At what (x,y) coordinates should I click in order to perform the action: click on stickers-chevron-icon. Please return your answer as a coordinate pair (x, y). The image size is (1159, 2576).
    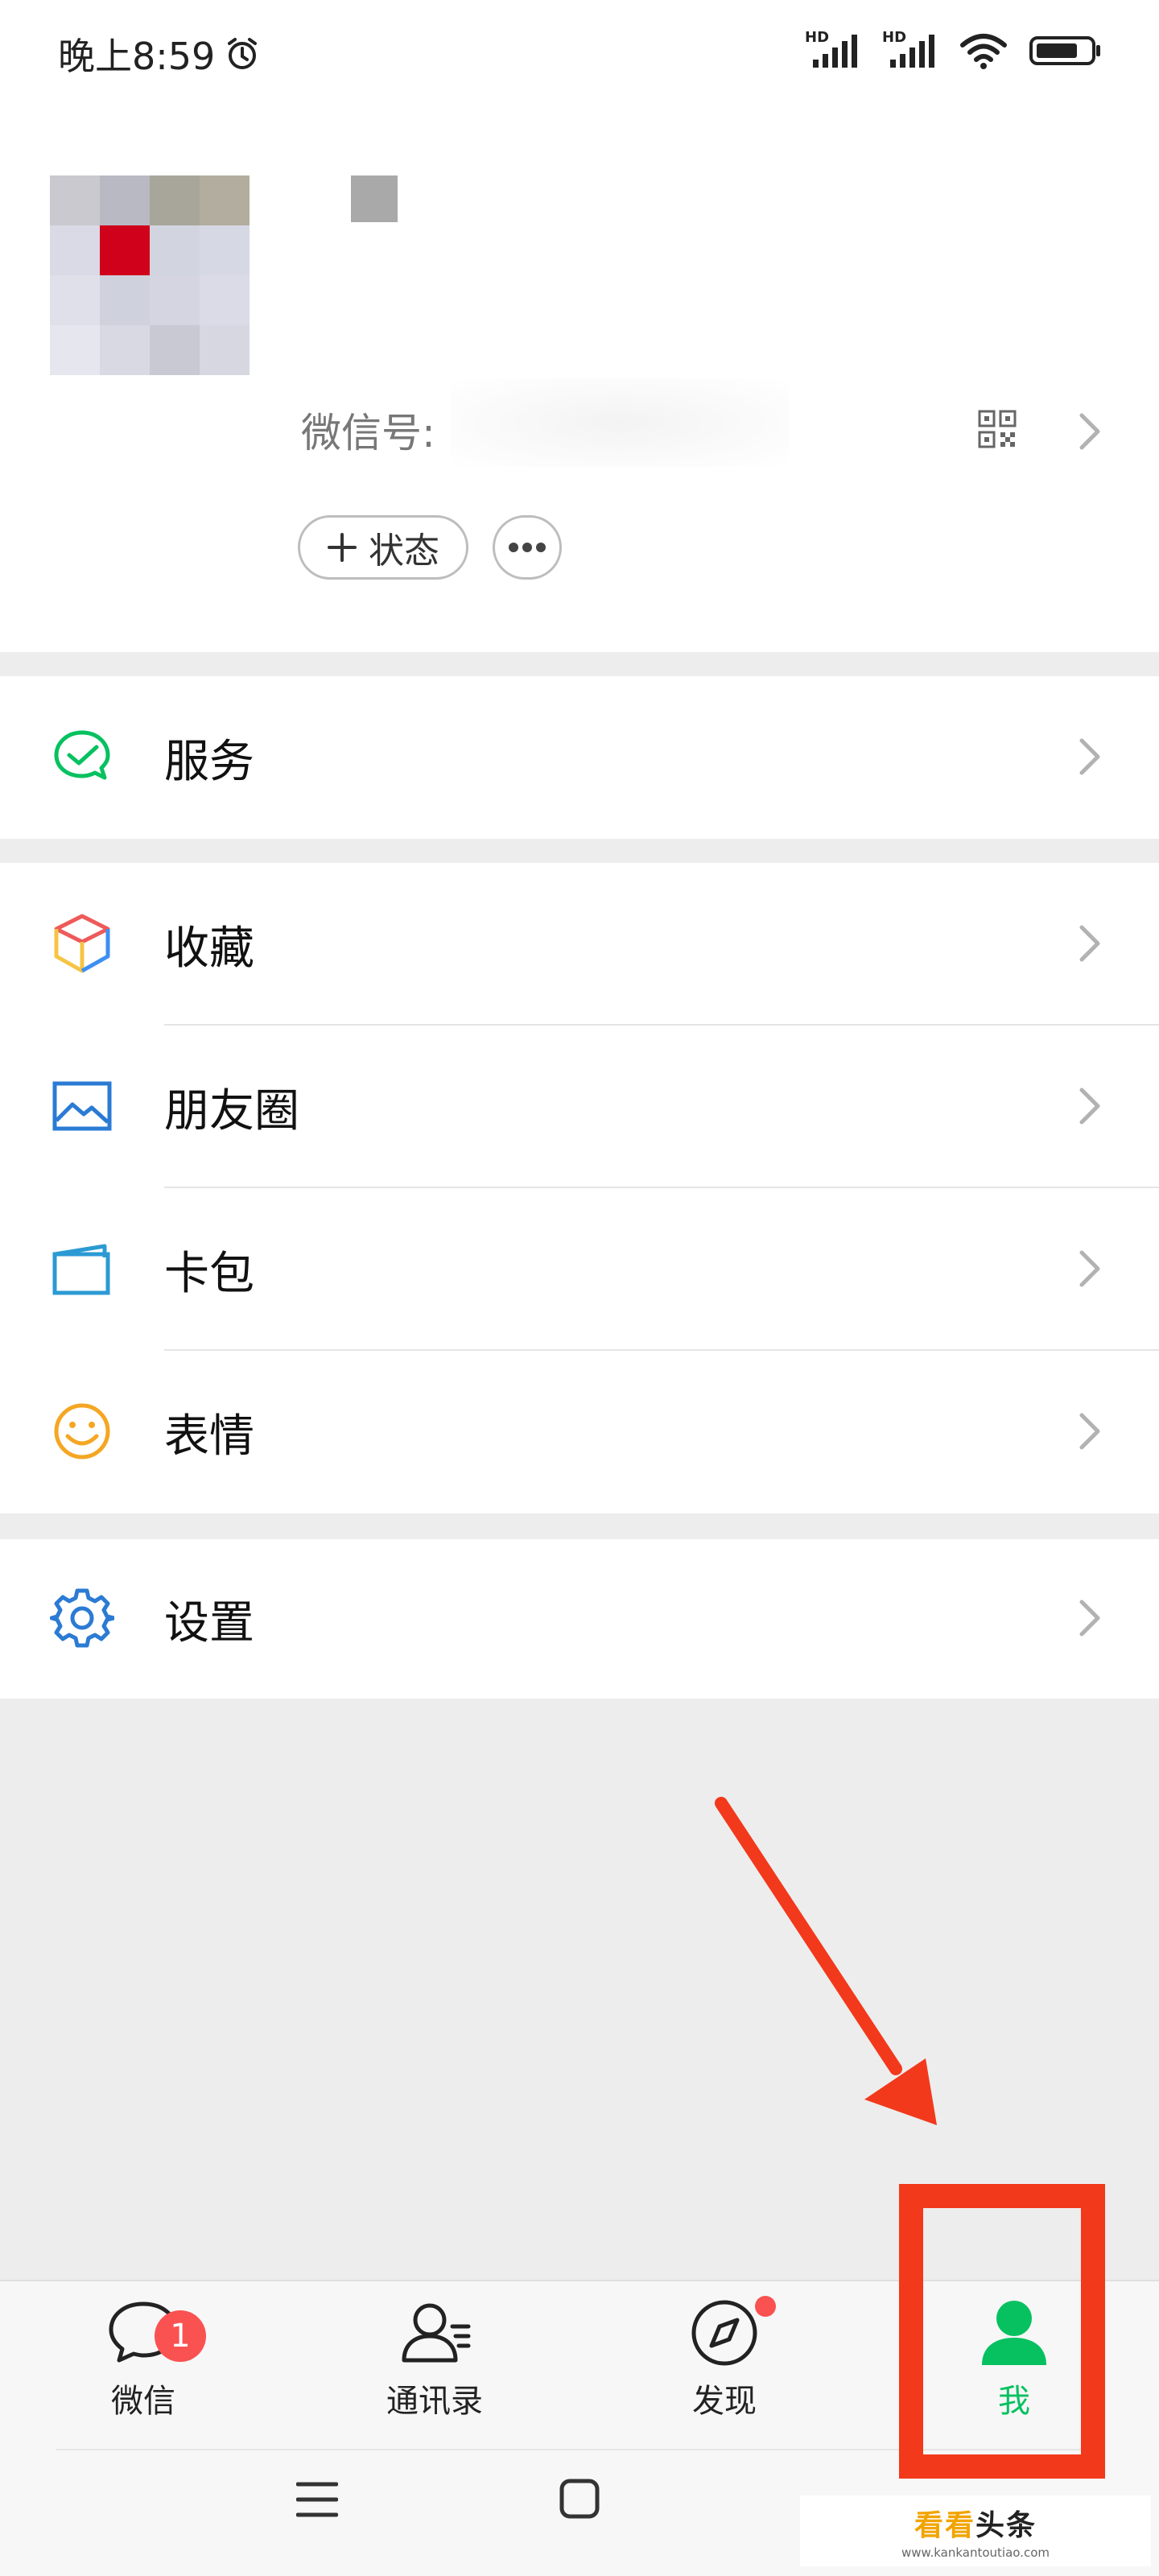
    Looking at the image, I should click on (1089, 1431).